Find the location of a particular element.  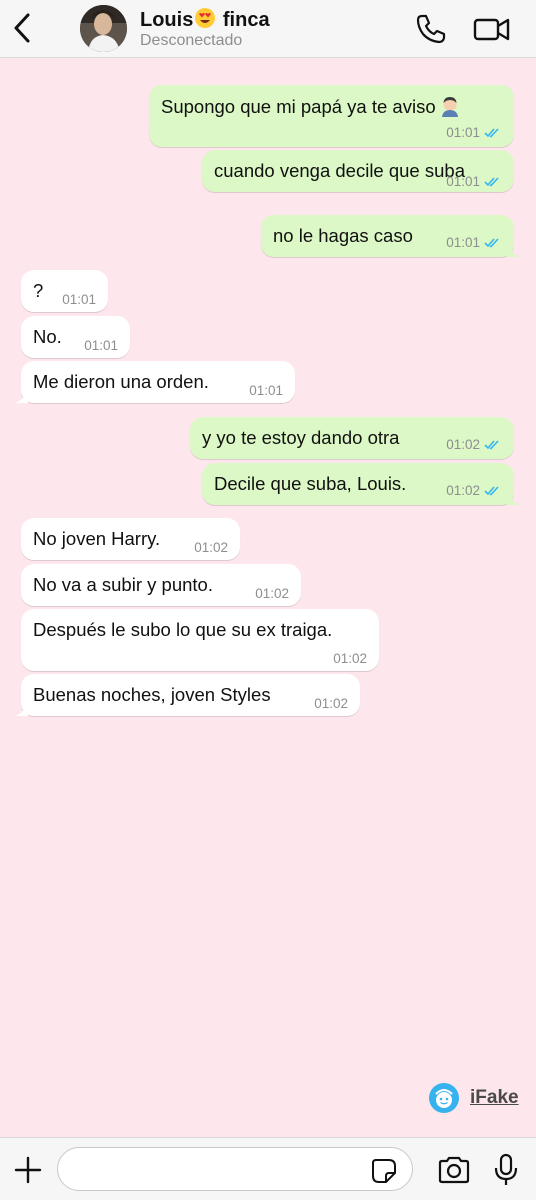

message-text: Supongo que mi papá ya te aviso is located at coordinates (311, 106).